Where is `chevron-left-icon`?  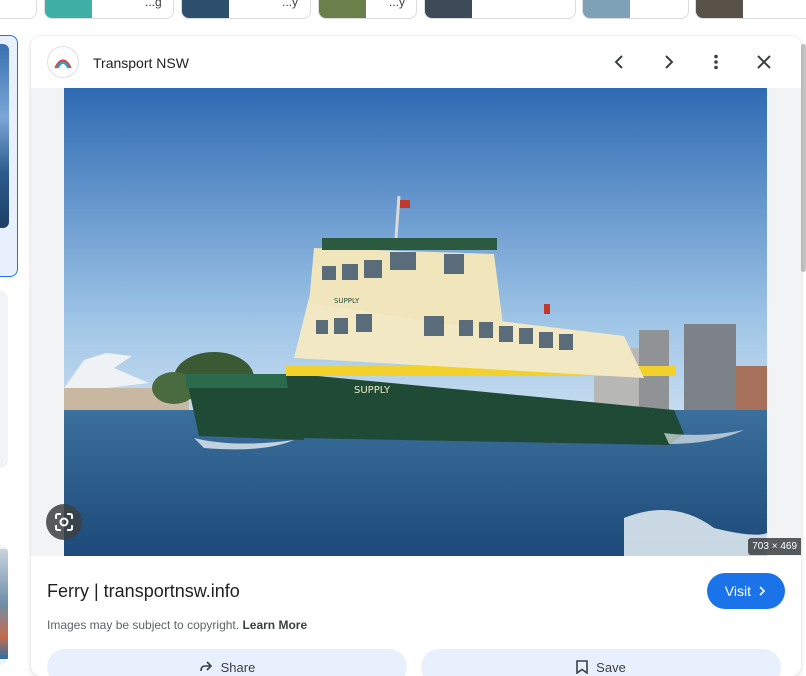 chevron-left-icon is located at coordinates (618, 62).